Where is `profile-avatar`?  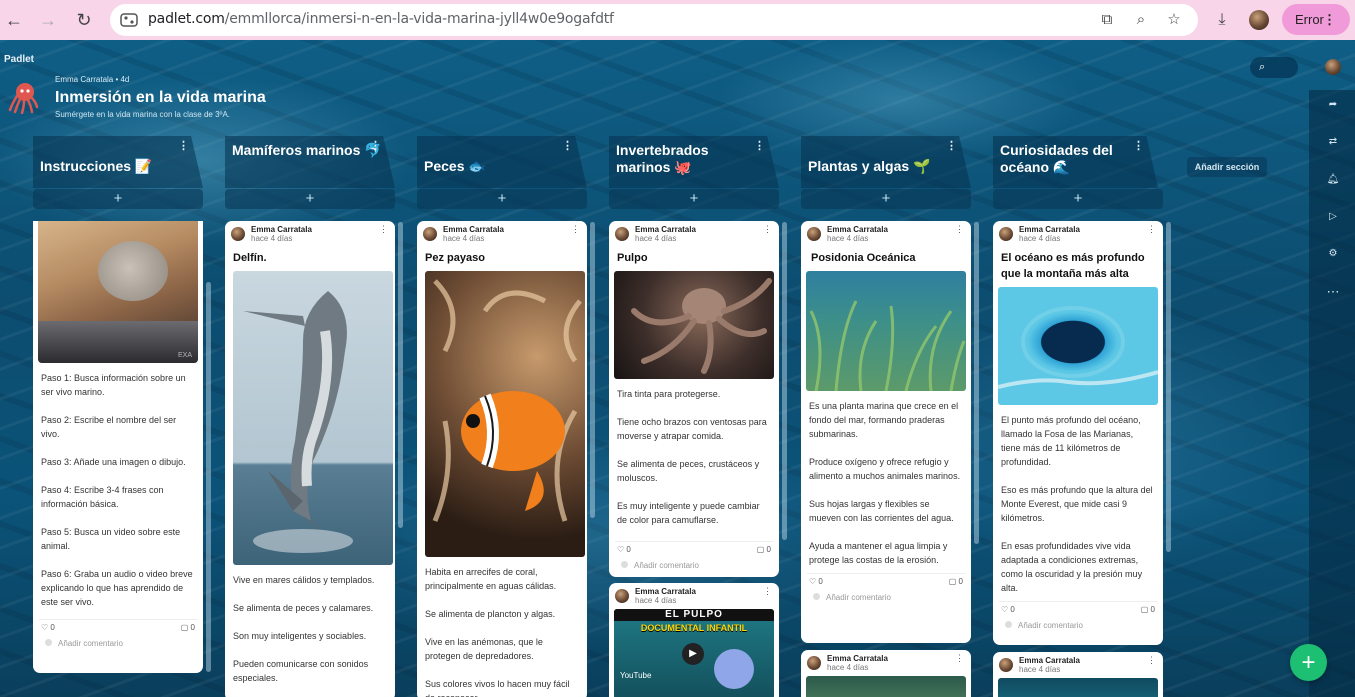 profile-avatar is located at coordinates (1259, 20).